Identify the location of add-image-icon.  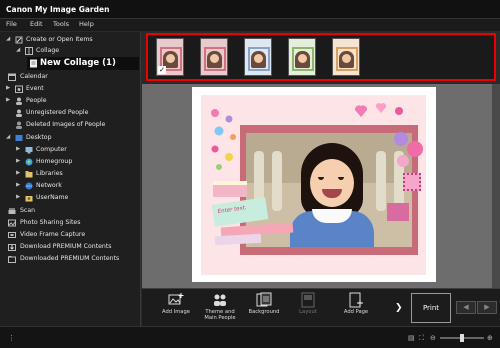
(176, 299).